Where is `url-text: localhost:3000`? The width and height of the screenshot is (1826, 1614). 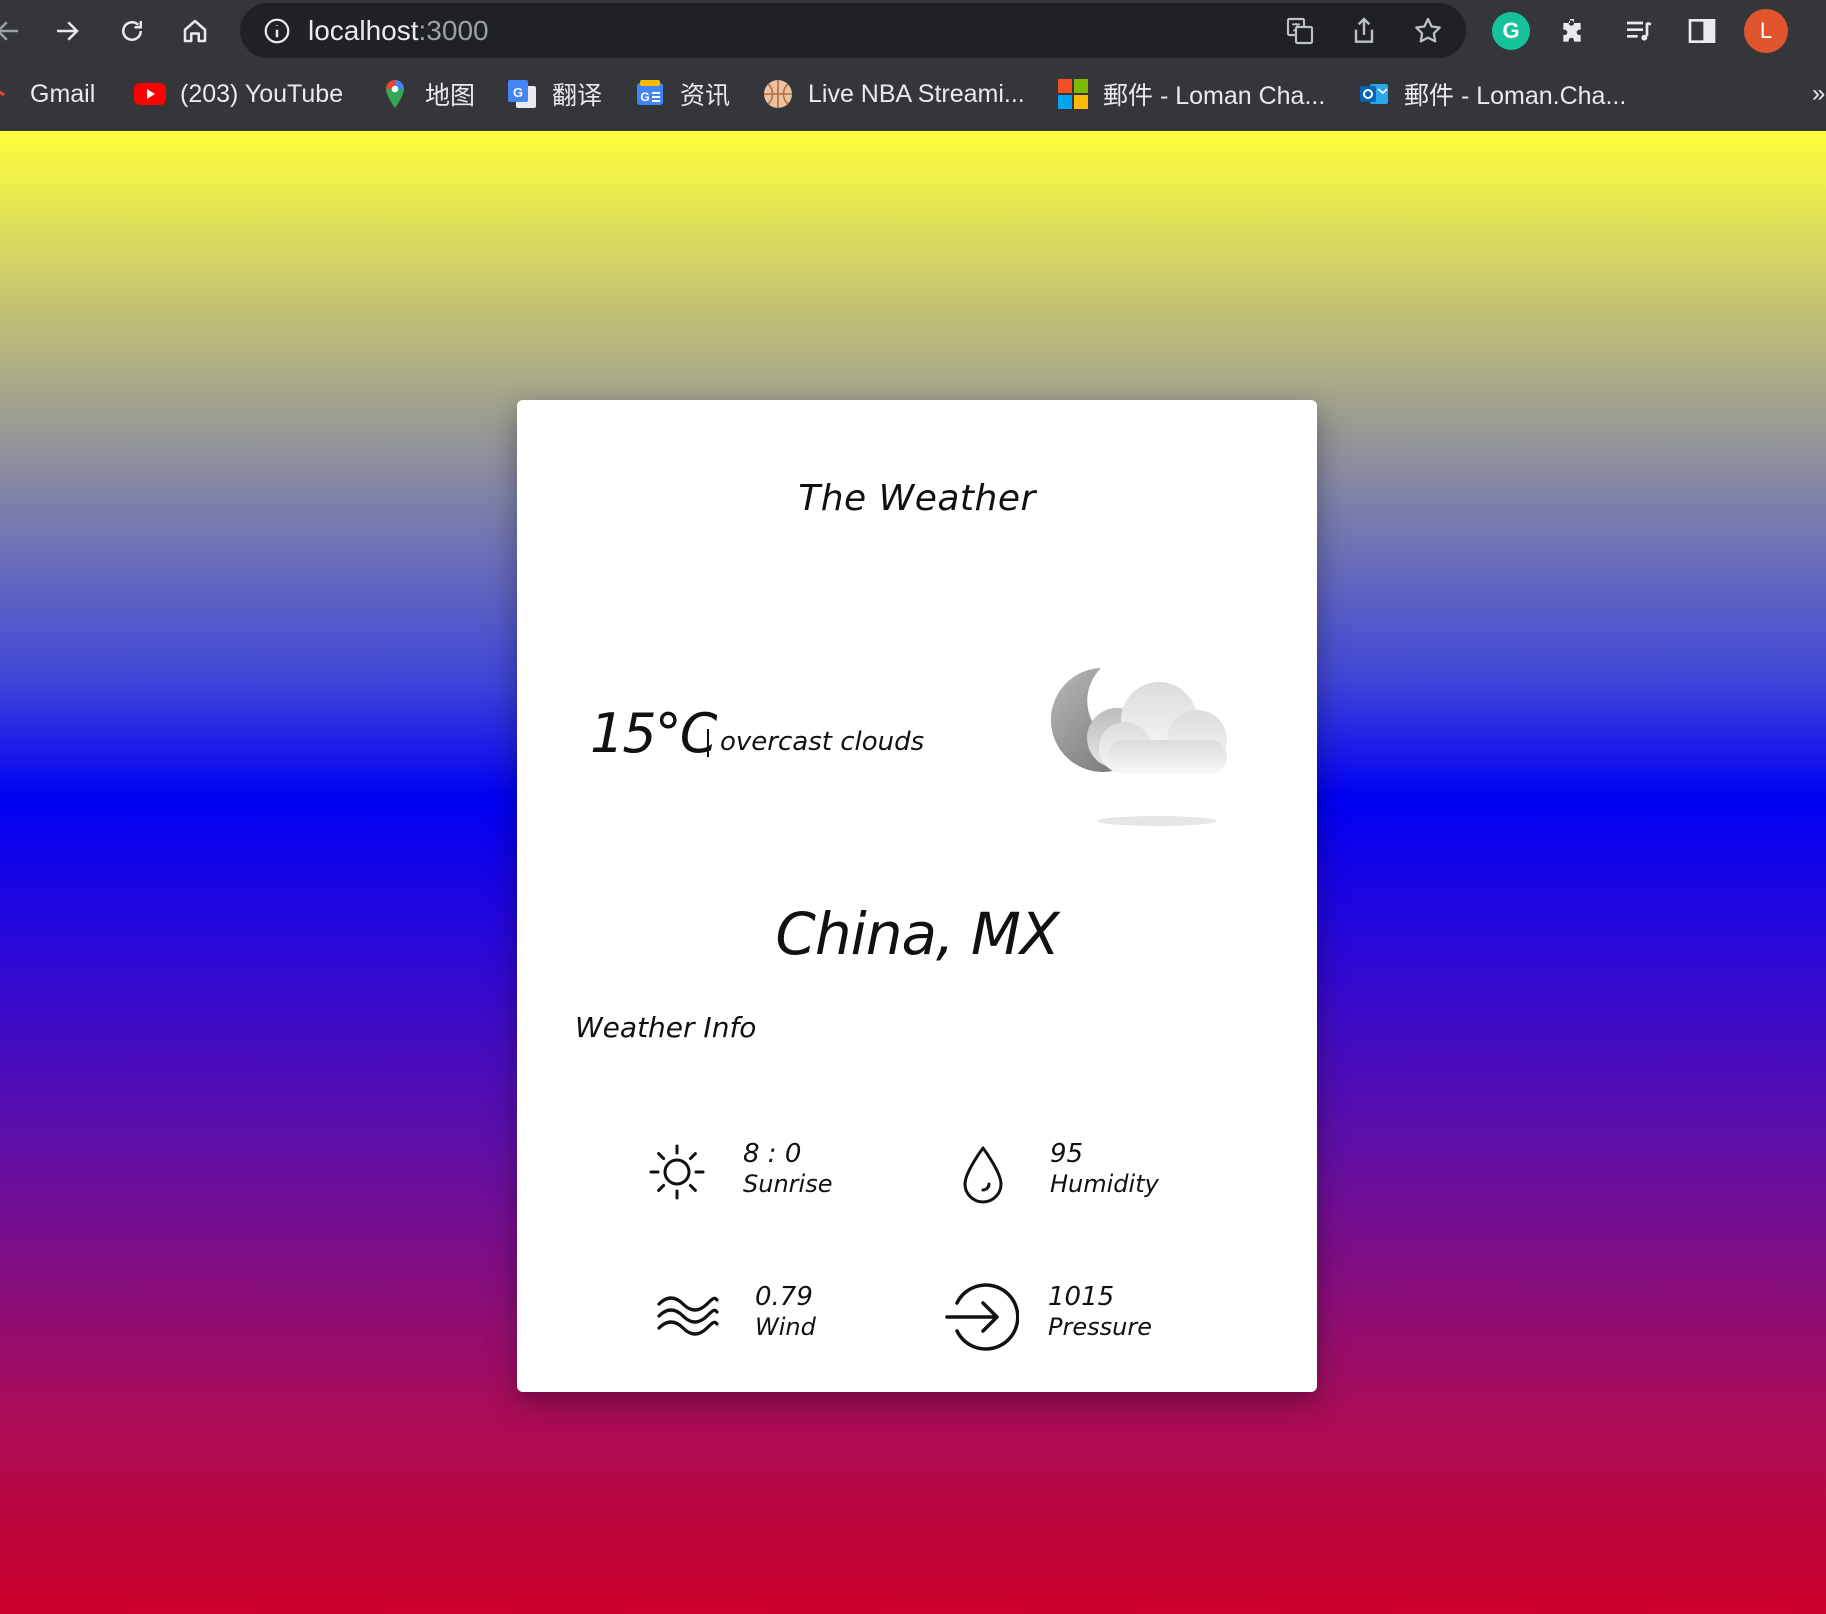 url-text: localhost:3000 is located at coordinates (398, 31).